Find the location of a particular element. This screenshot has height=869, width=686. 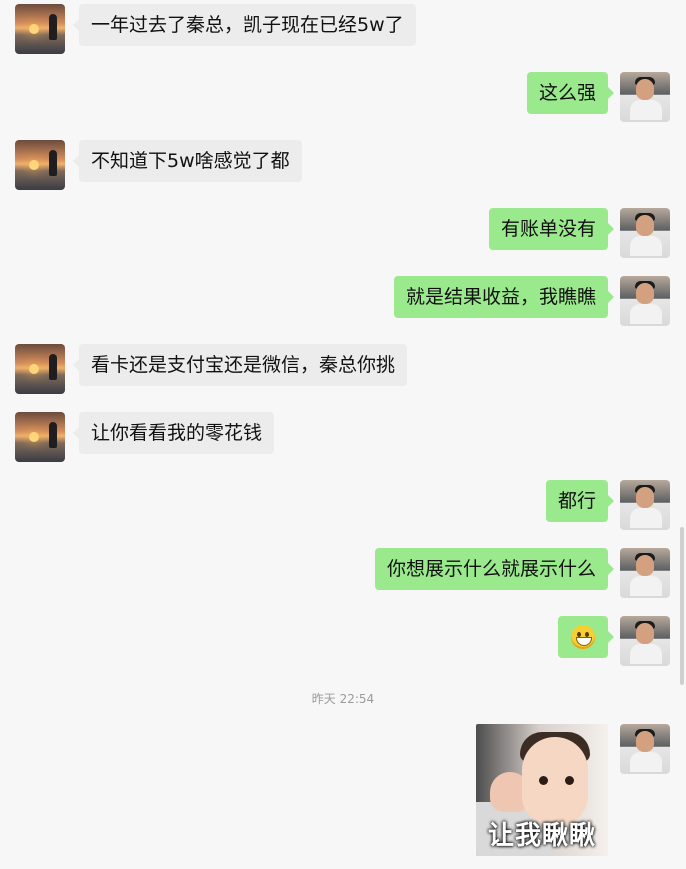

message-row-left: 一年过去了秦总，凯子现在已经5w了 is located at coordinates (343, 29).